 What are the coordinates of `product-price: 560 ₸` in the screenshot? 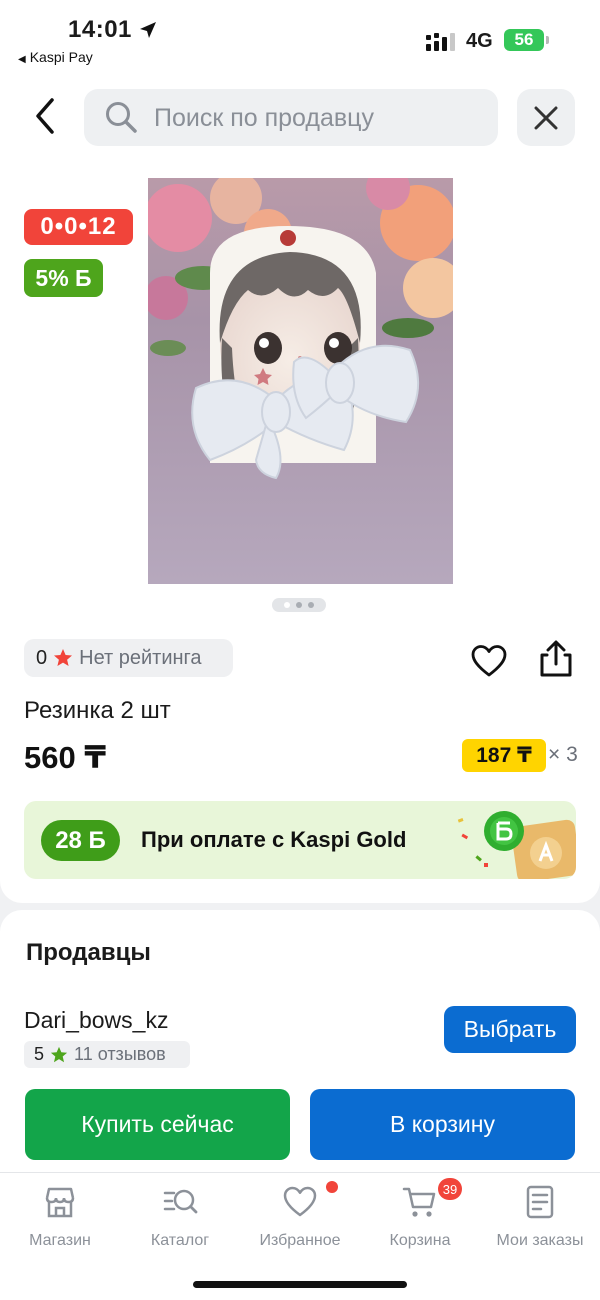 It's located at (65, 757).